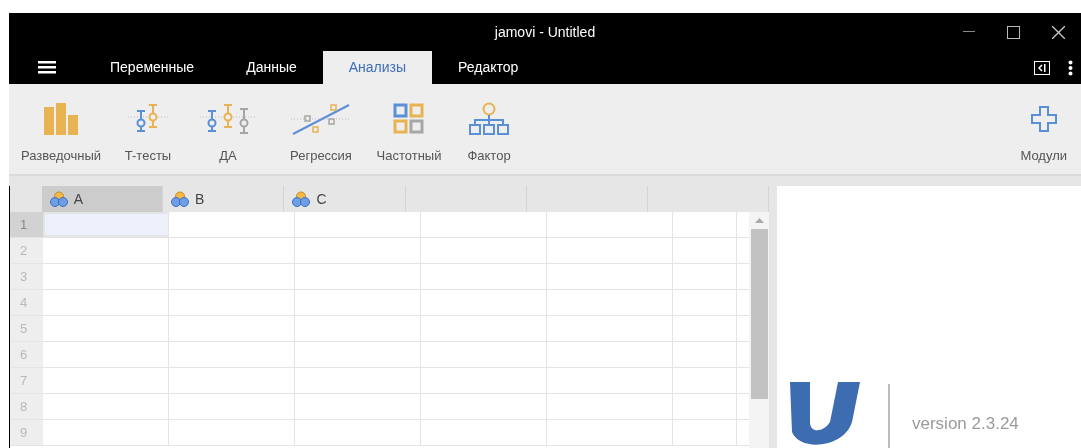  I want to click on tab: Анализы, so click(377, 67).